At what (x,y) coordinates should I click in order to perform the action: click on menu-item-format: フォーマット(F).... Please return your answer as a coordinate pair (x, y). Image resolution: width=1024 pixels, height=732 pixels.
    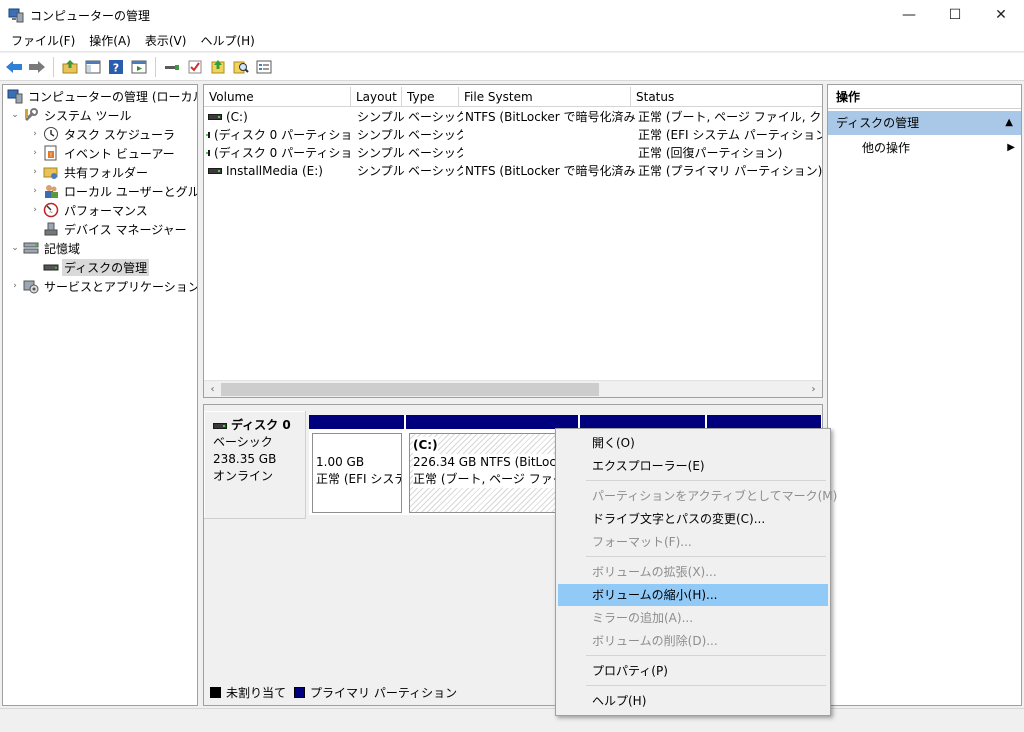
    Looking at the image, I should click on (693, 542).